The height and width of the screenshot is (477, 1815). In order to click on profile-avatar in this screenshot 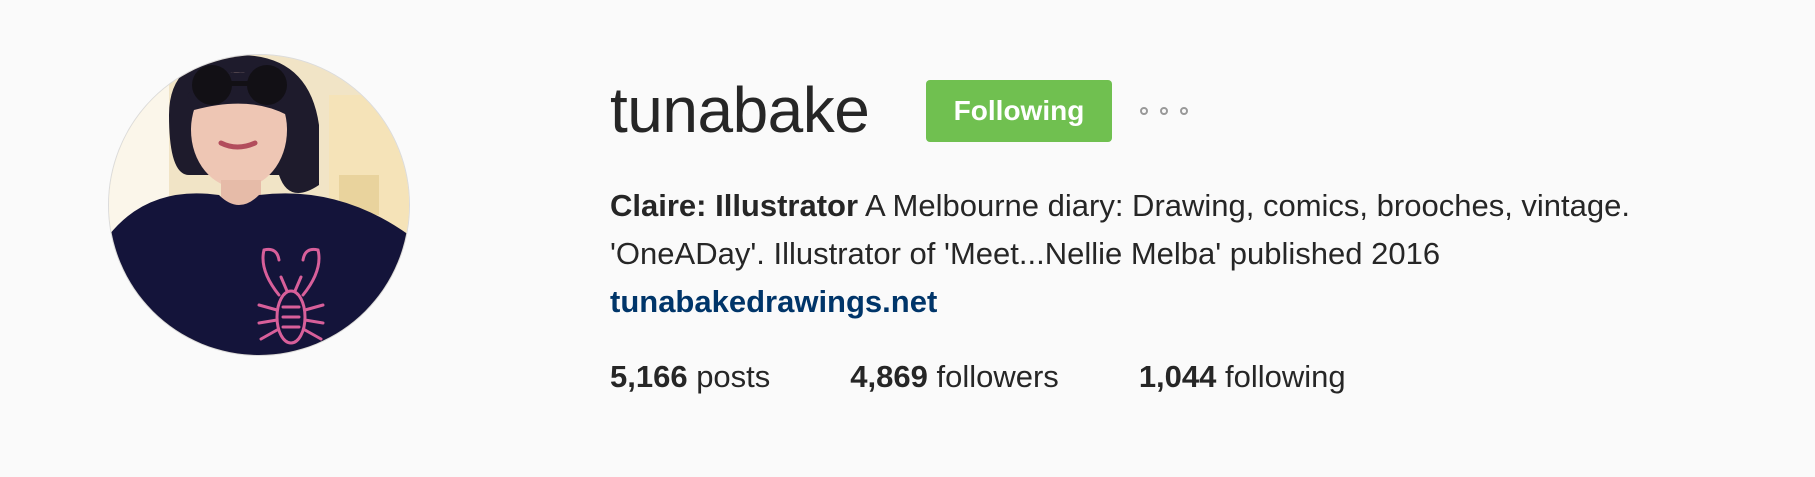, I will do `click(259, 205)`.